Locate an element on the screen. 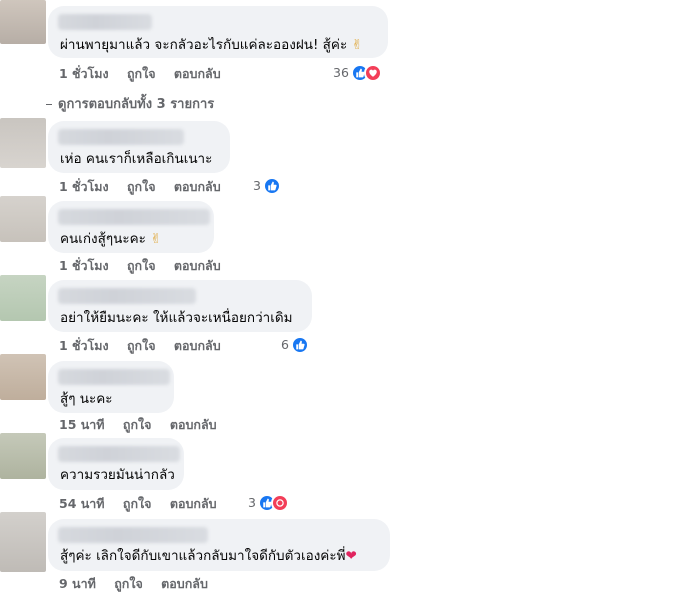  comment-meta: 54 นาที ถูกใจ ตอบกลับ is located at coordinates (138, 504).